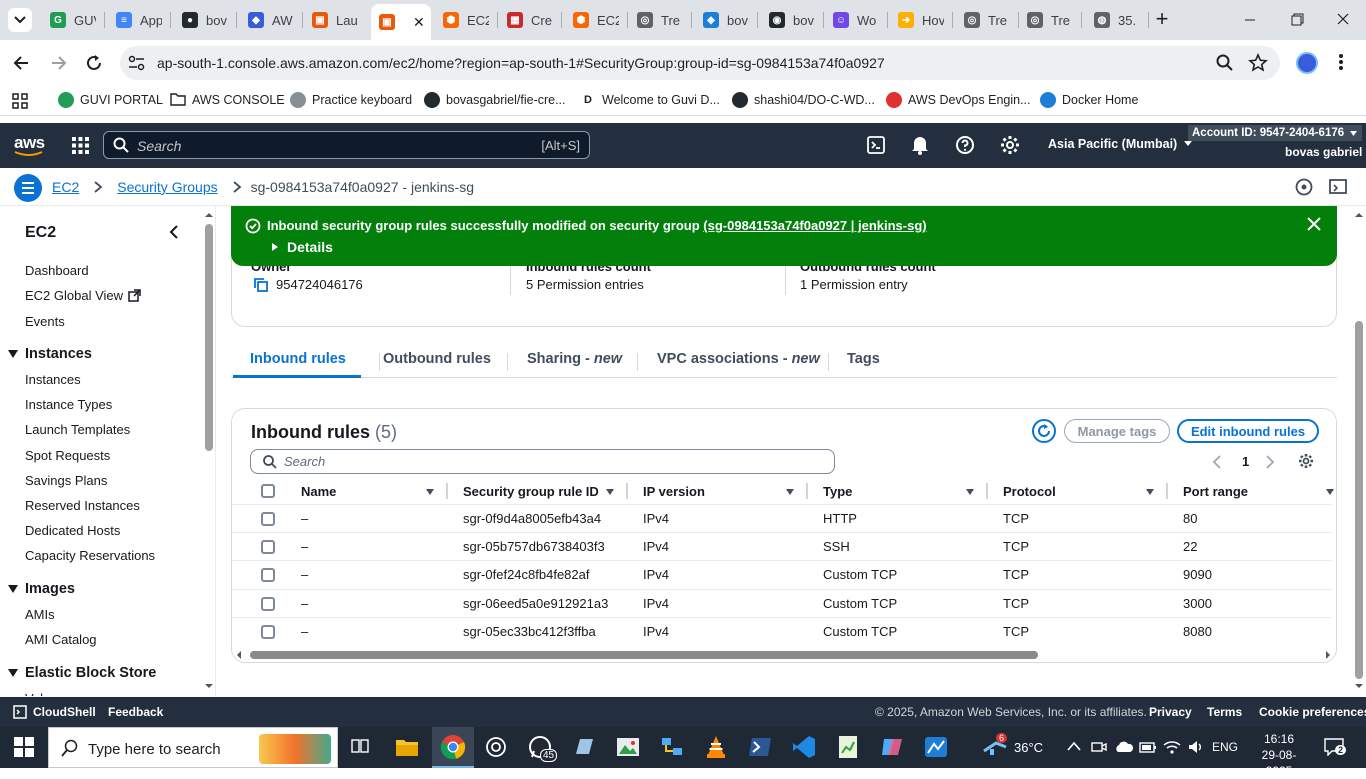 This screenshot has height=779, width=1366. I want to click on restore-button, so click(1296, 20).